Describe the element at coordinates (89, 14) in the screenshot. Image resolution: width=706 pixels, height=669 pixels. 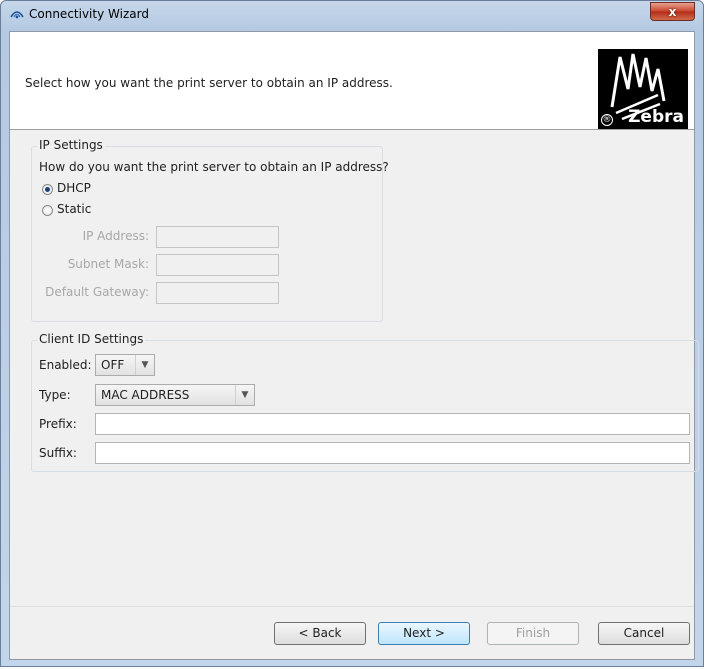
I see `window-title: Connectivity Wizard` at that location.